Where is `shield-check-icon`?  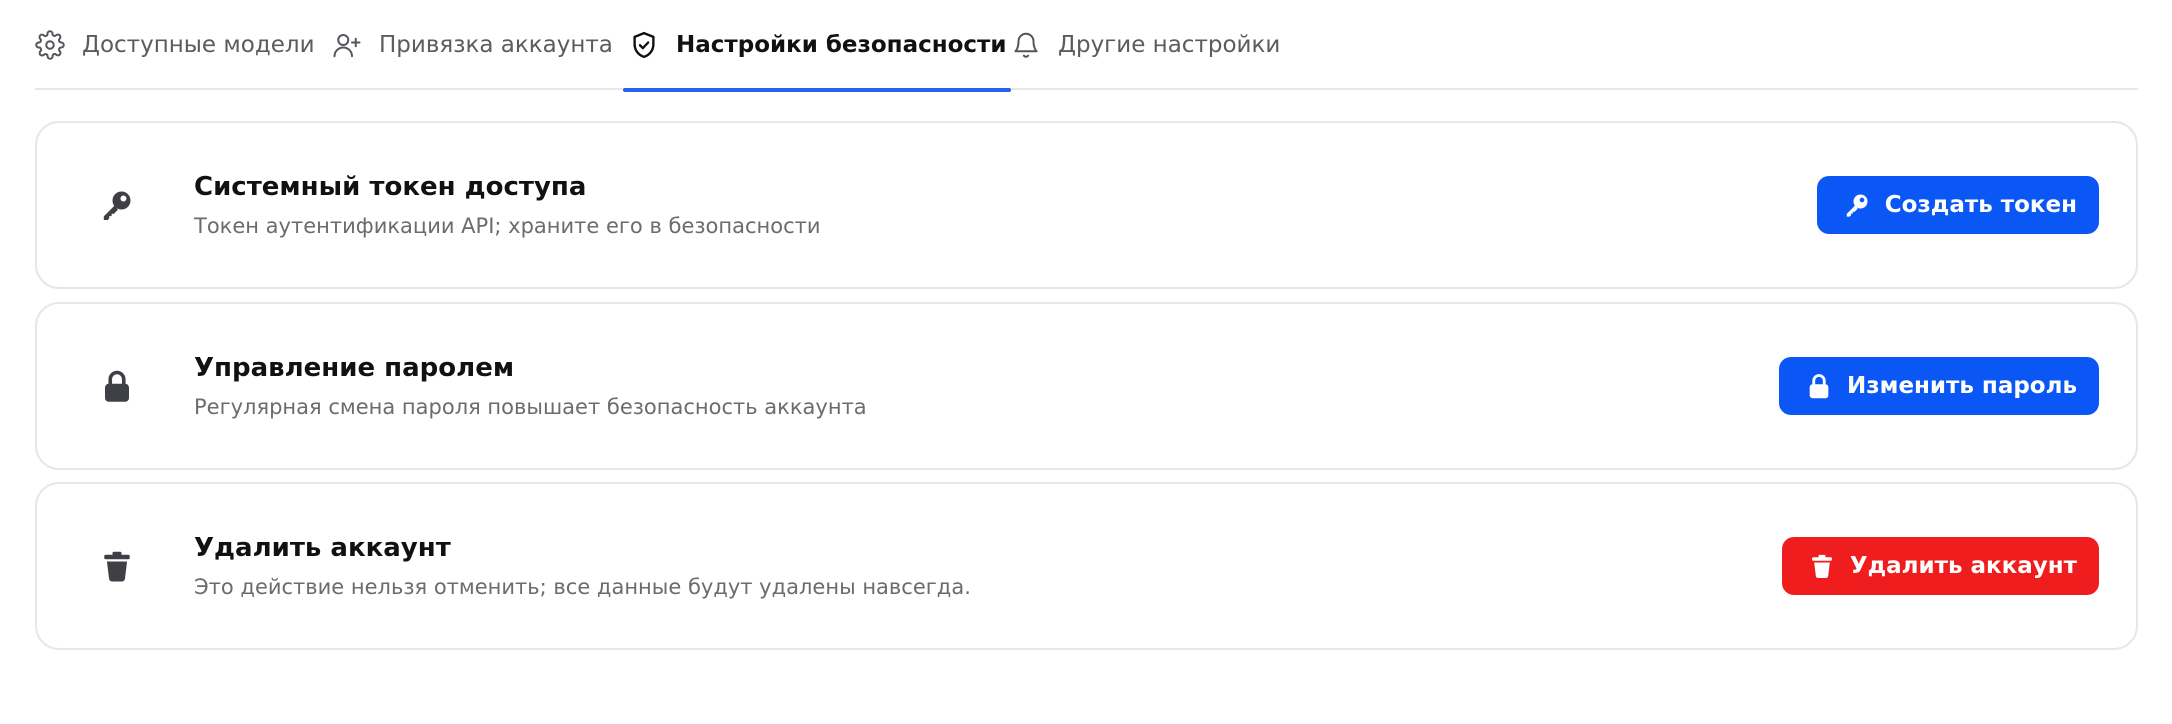 shield-check-icon is located at coordinates (644, 45).